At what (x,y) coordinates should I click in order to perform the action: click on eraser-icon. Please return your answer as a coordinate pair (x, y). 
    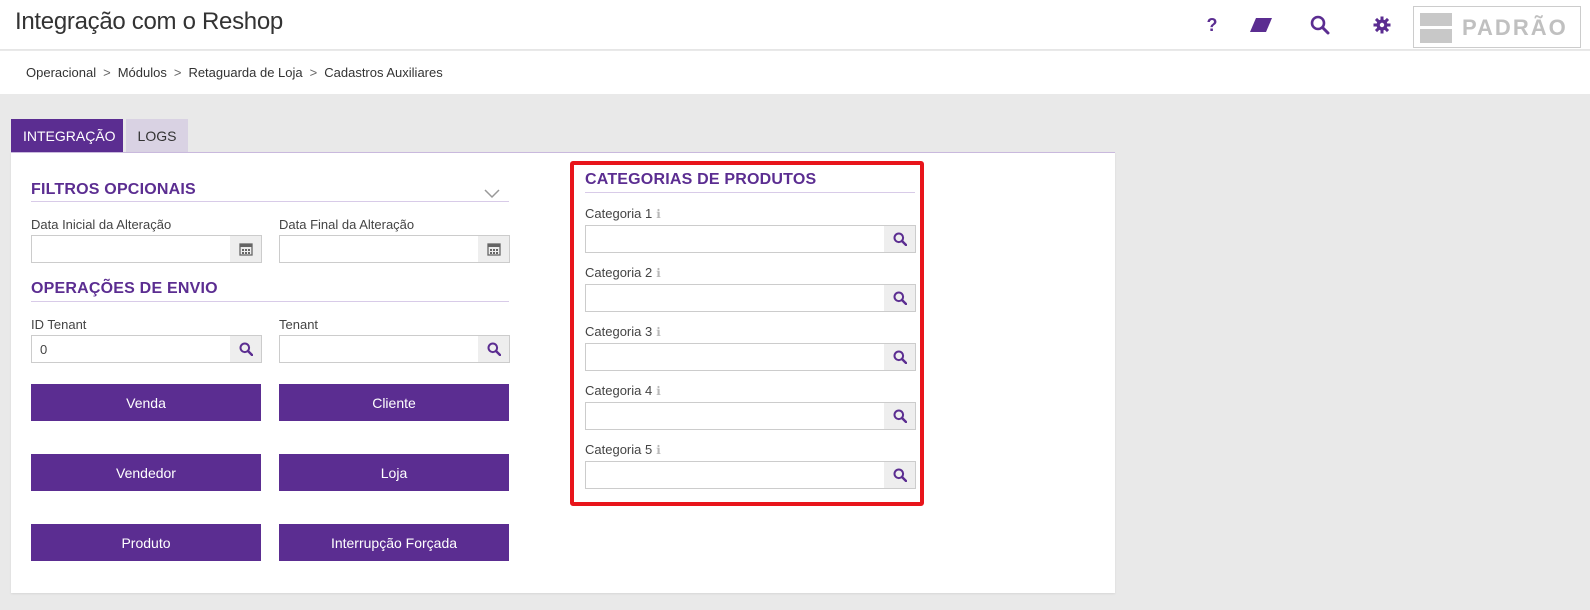
    Looking at the image, I should click on (1261, 25).